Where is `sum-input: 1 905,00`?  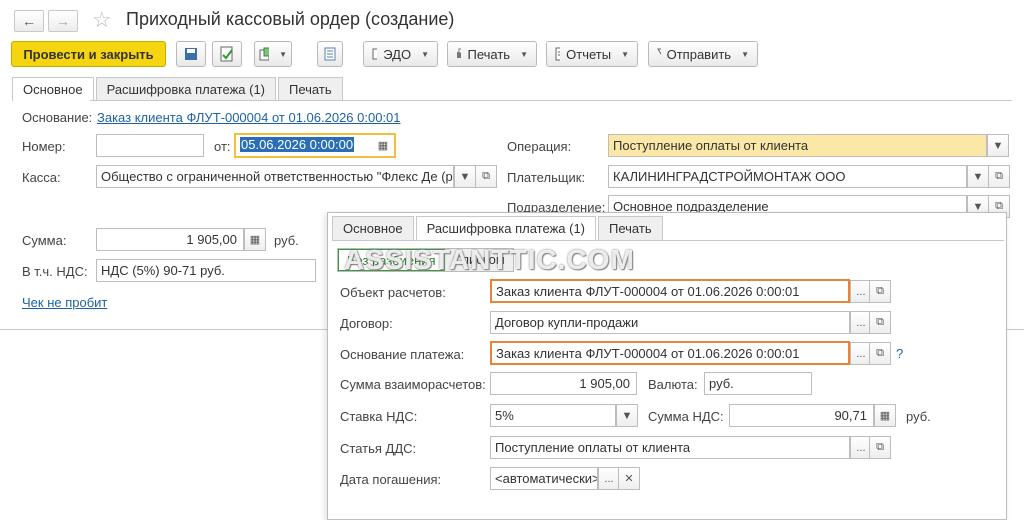 sum-input: 1 905,00 is located at coordinates (170, 239).